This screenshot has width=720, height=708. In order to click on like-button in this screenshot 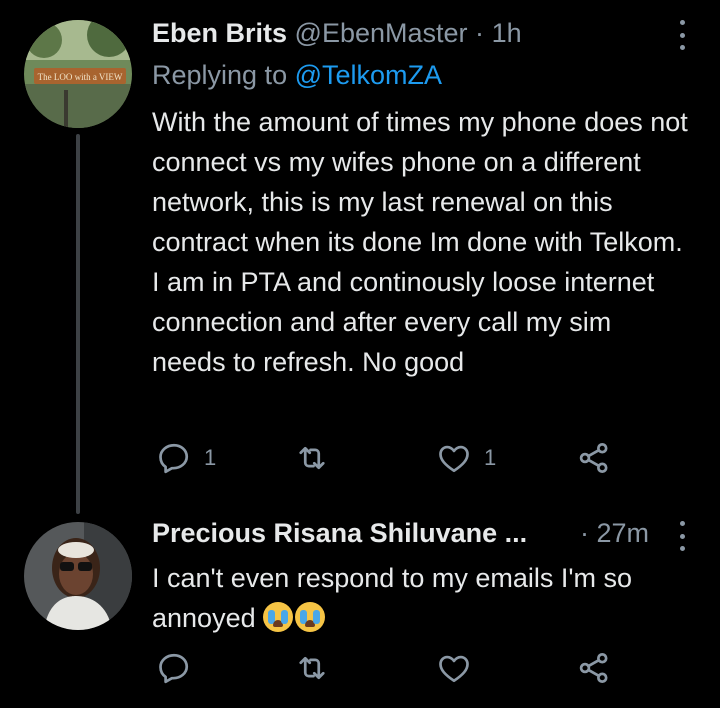, I will do `click(454, 668)`.